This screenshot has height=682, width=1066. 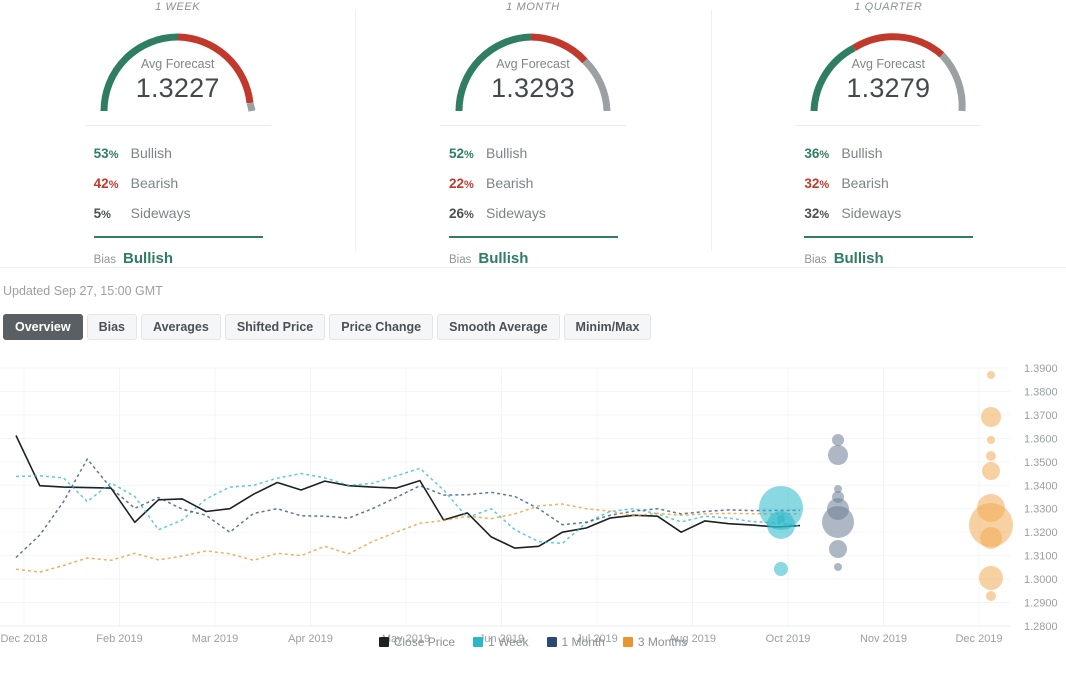 I want to click on legend-item: 1 Month, so click(x=575, y=642).